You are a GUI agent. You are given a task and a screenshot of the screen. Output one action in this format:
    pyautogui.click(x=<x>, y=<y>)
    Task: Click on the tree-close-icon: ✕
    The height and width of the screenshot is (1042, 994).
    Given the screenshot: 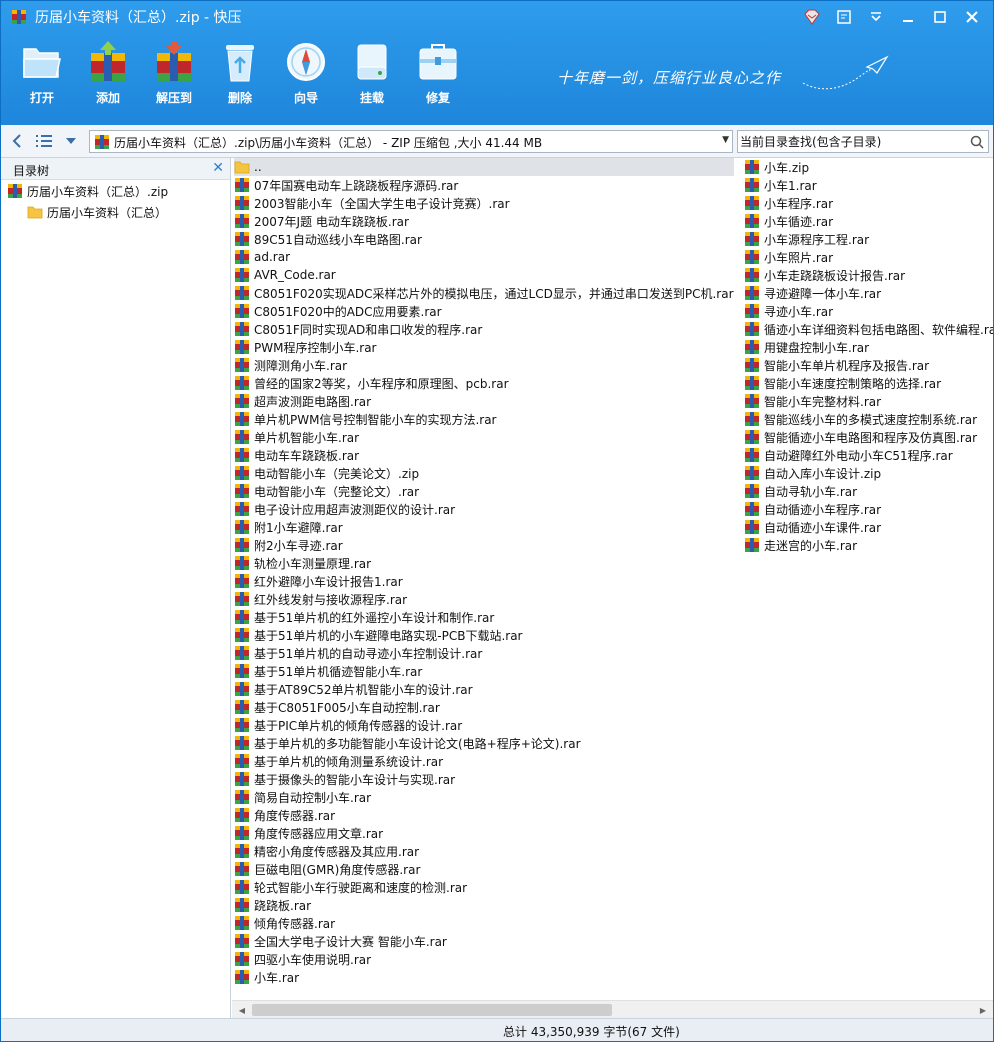 What is the action you would take?
    pyautogui.click(x=218, y=168)
    